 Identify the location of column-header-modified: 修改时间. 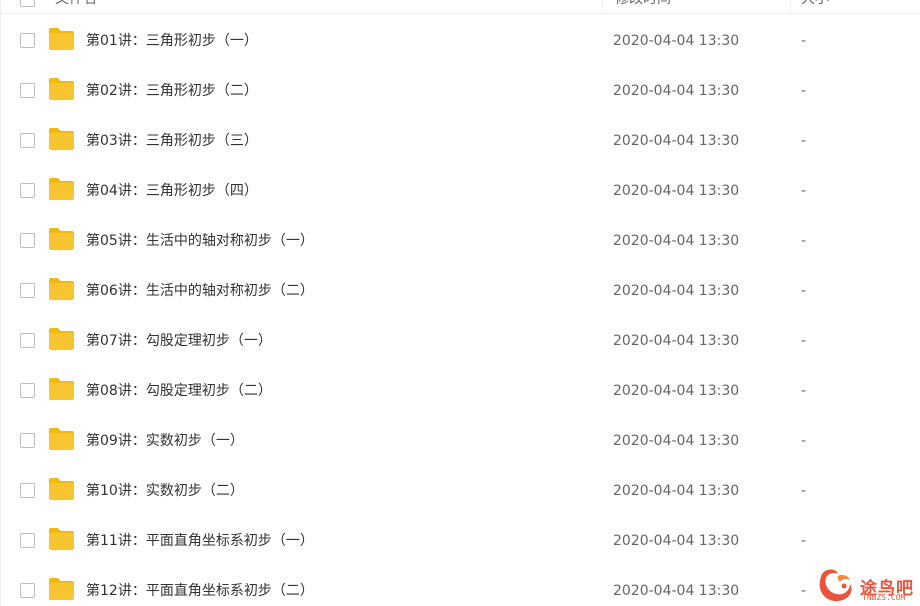
(696, 7).